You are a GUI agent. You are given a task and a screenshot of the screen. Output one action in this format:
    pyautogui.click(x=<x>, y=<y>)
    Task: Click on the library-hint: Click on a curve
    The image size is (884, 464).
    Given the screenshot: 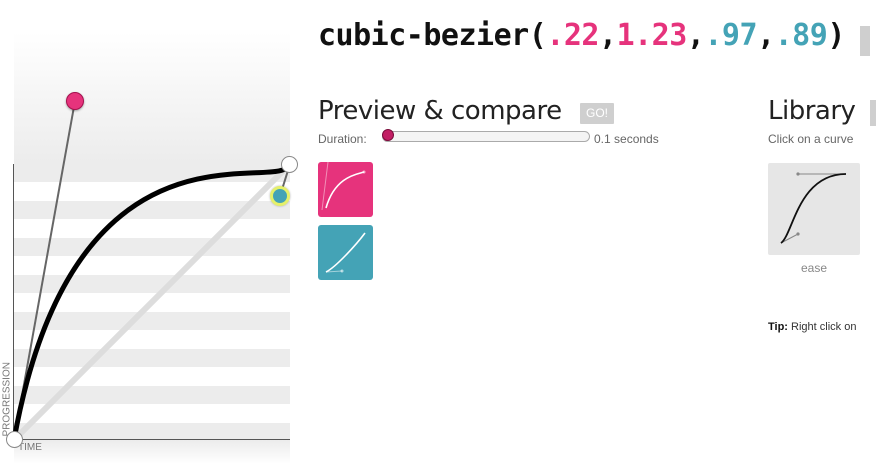 What is the action you would take?
    pyautogui.click(x=811, y=139)
    